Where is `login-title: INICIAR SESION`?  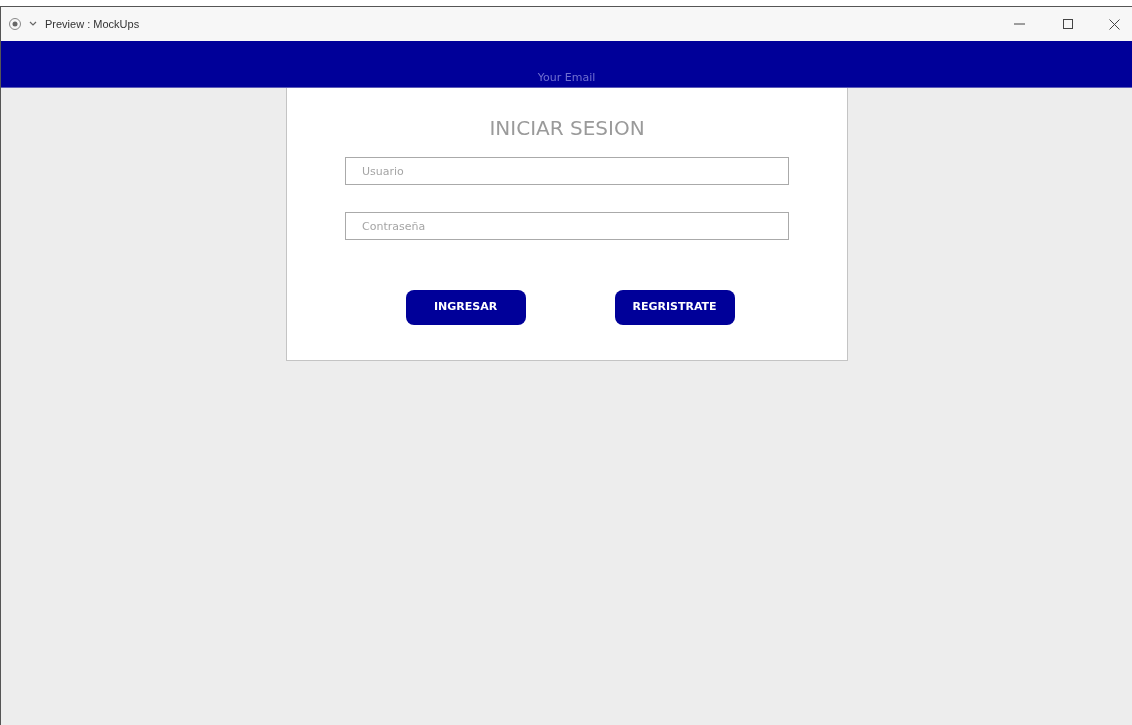
login-title: INICIAR SESION is located at coordinates (567, 128).